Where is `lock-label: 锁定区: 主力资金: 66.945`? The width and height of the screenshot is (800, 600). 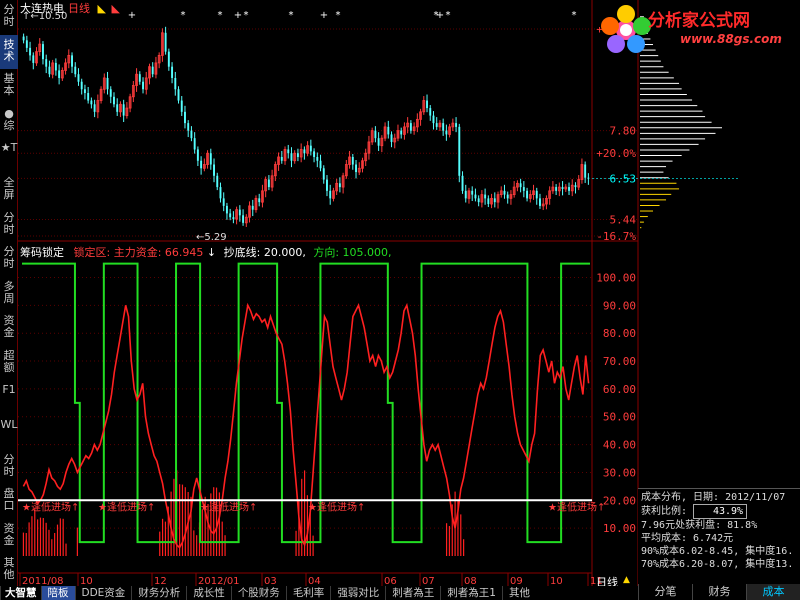 lock-label: 锁定区: 主力资金: 66.945 is located at coordinates (138, 252).